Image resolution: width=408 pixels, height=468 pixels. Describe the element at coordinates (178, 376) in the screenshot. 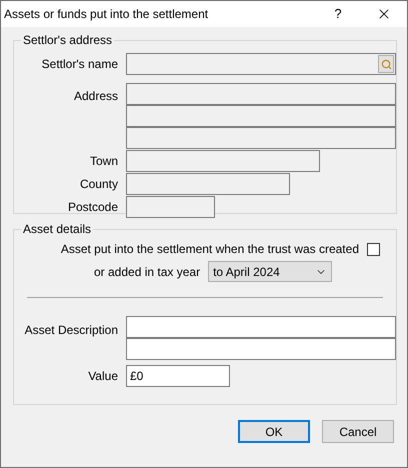

I see `input-field: £0` at that location.